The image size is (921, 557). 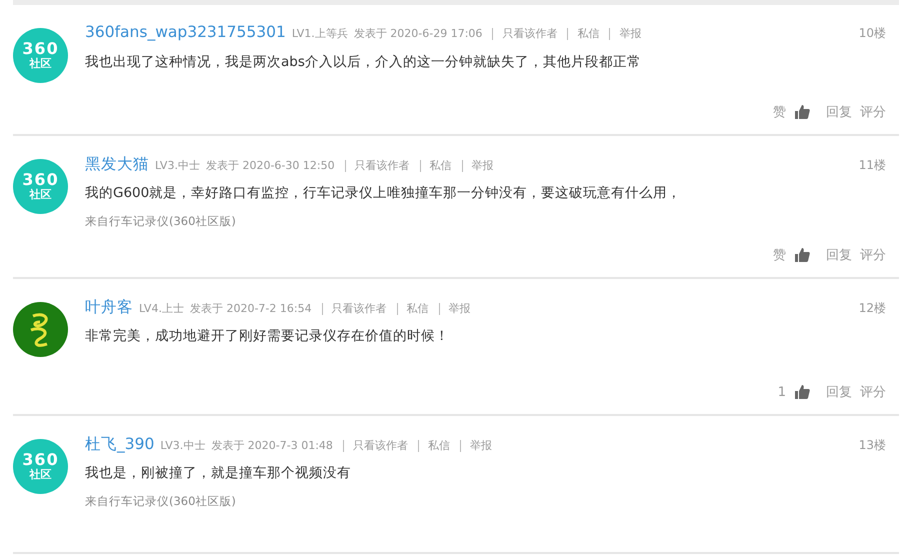 What do you see at coordinates (872, 165) in the screenshot?
I see `floor-number: 11楼` at bounding box center [872, 165].